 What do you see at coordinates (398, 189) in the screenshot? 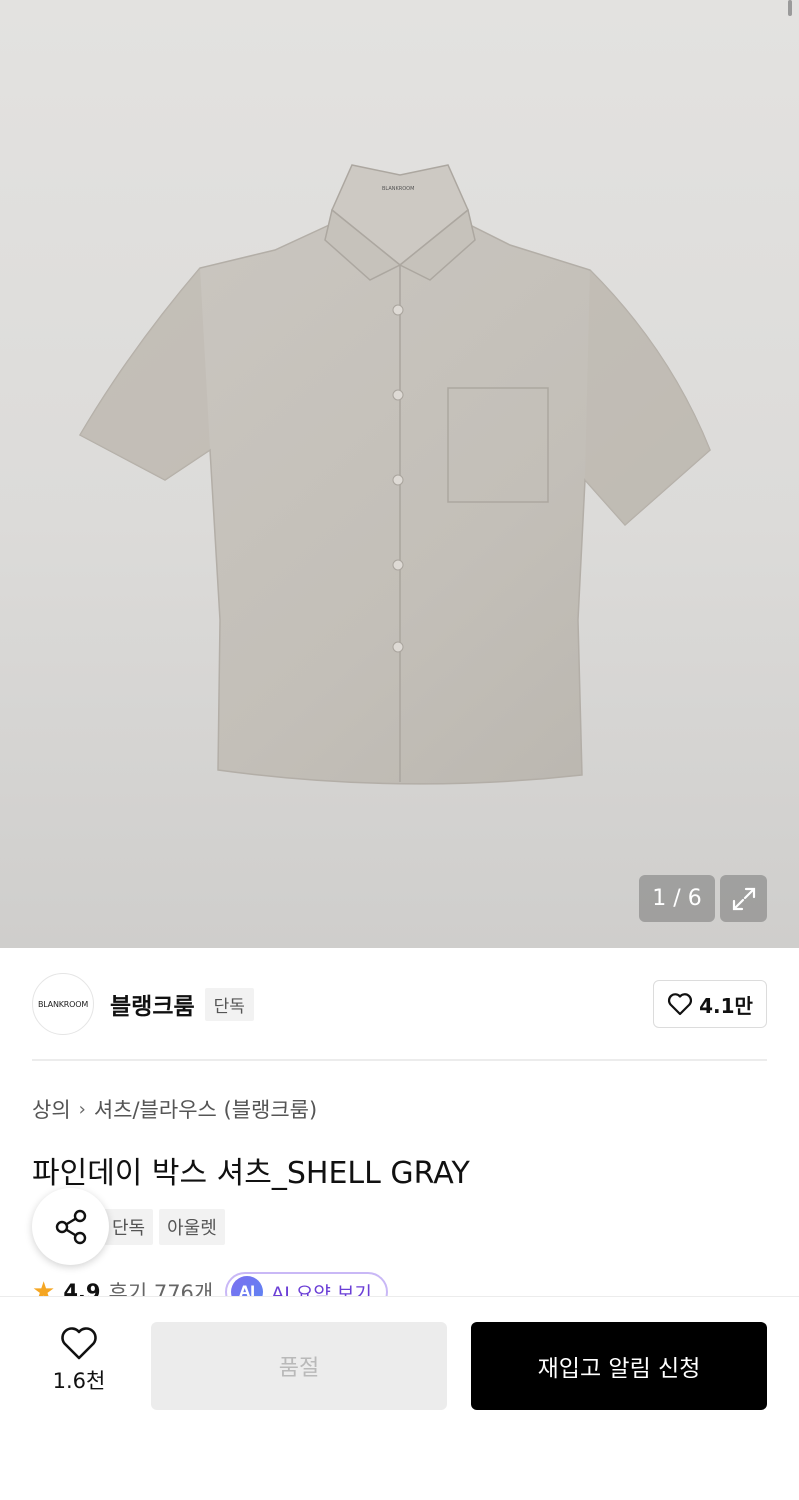
I see `shirt-label: BLANKROOM` at bounding box center [398, 189].